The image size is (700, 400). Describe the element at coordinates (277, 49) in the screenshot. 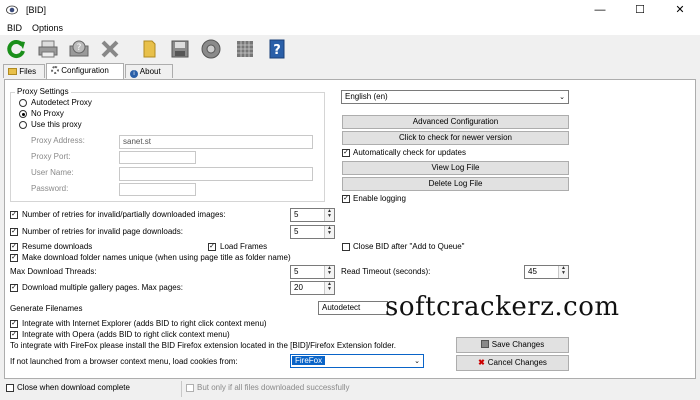

I see `info-icon: ?` at that location.